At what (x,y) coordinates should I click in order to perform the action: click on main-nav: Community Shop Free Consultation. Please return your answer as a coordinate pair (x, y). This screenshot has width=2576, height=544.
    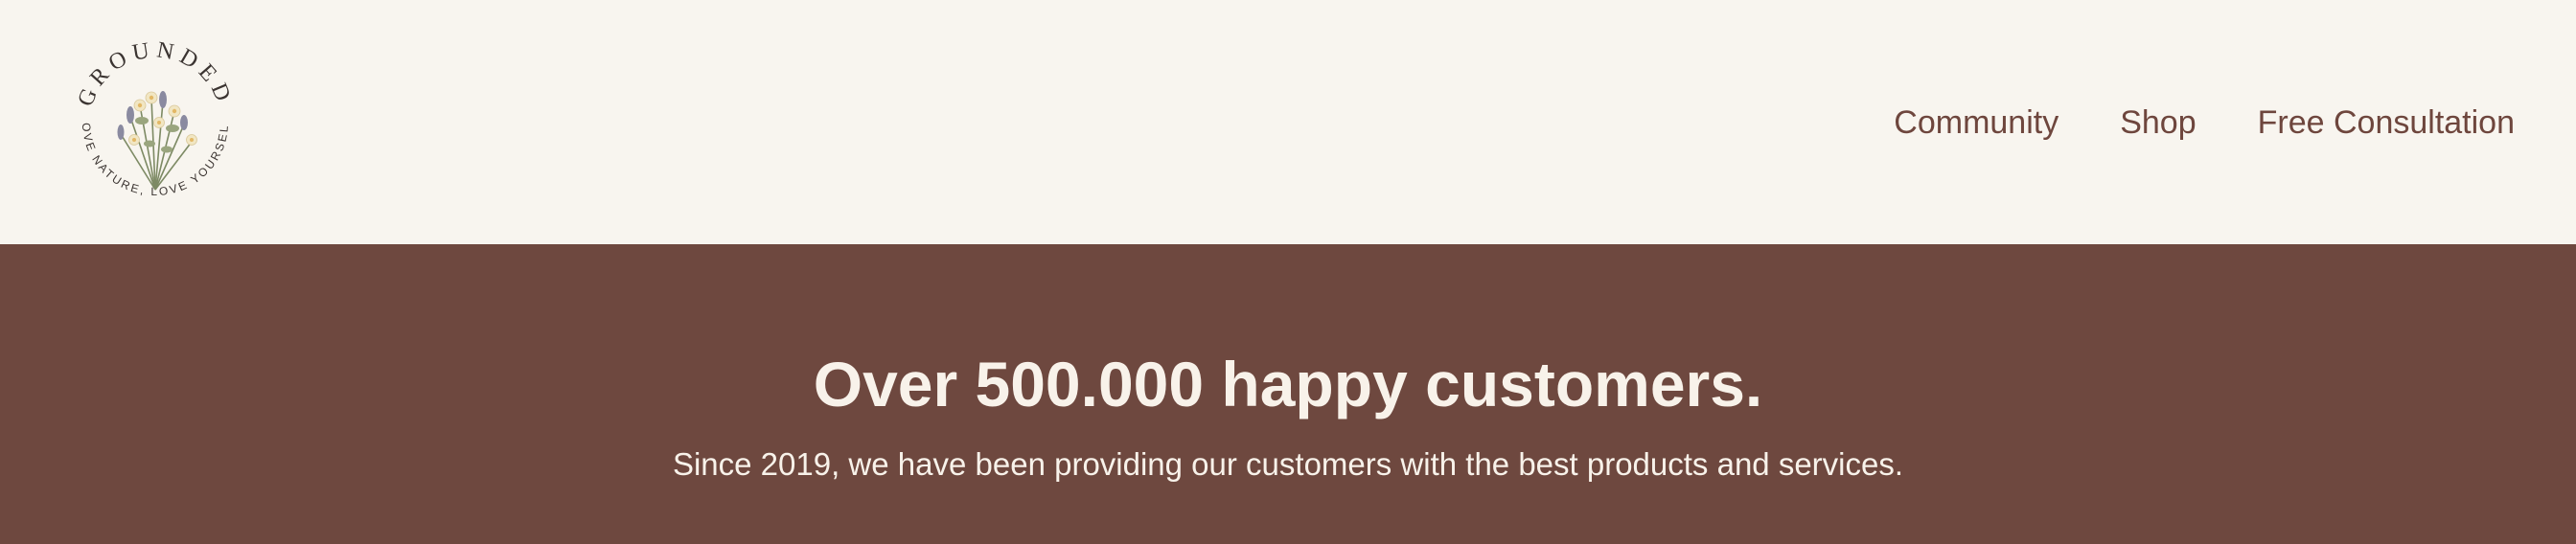
    Looking at the image, I should click on (2204, 123).